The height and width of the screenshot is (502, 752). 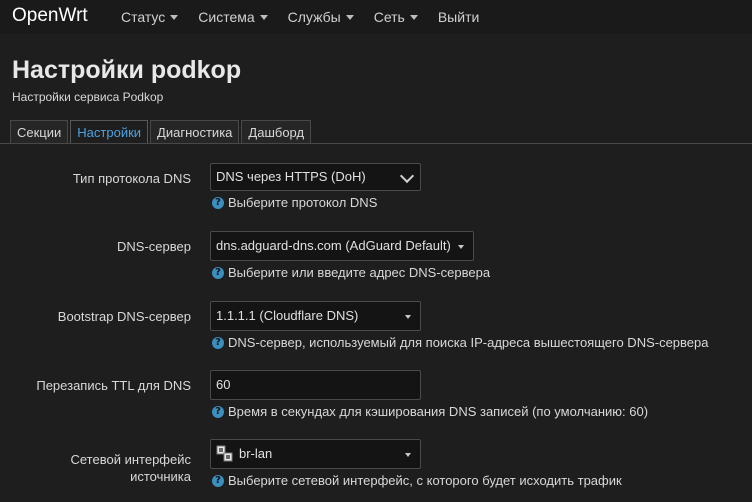 What do you see at coordinates (109, 132) in the screenshot?
I see `tab-settings: Настройки` at bounding box center [109, 132].